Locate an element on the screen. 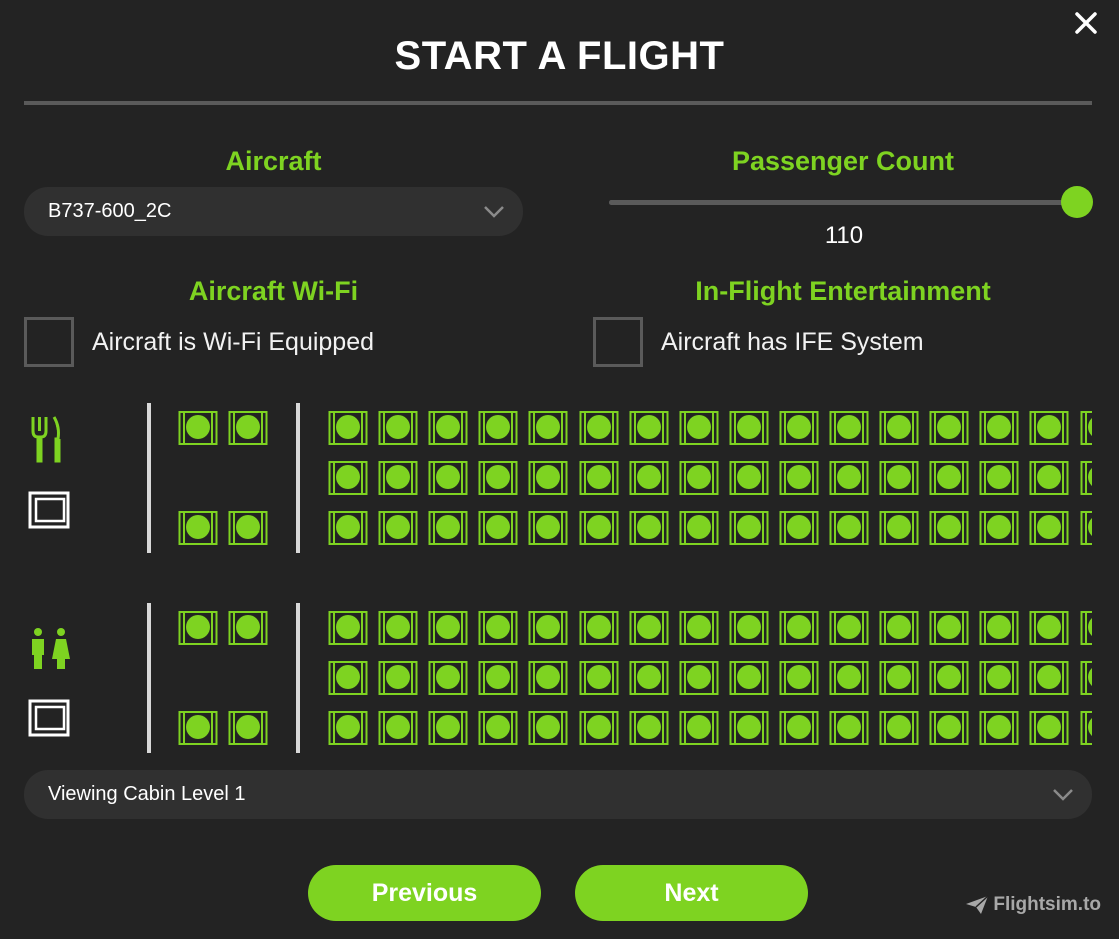 Image resolution: width=1119 pixels, height=939 pixels. wifi-checkbox is located at coordinates (49, 342).